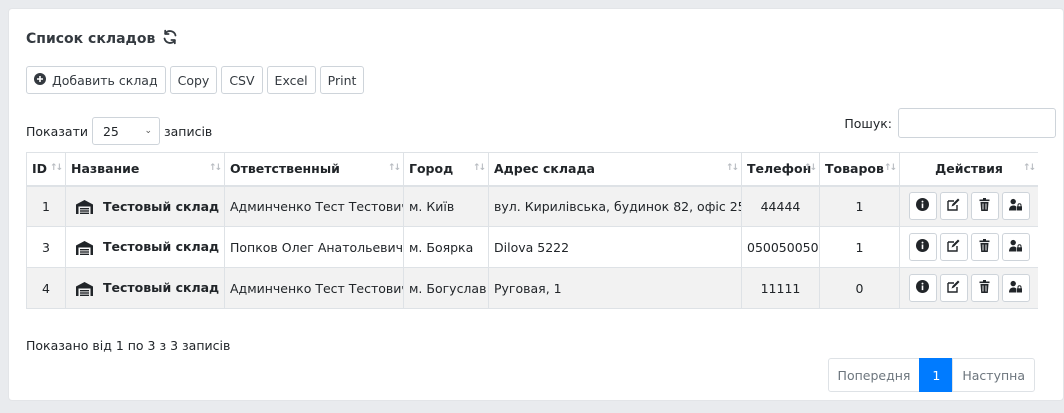  Describe the element at coordinates (936, 375) in the screenshot. I see `page-1-button: 1` at that location.